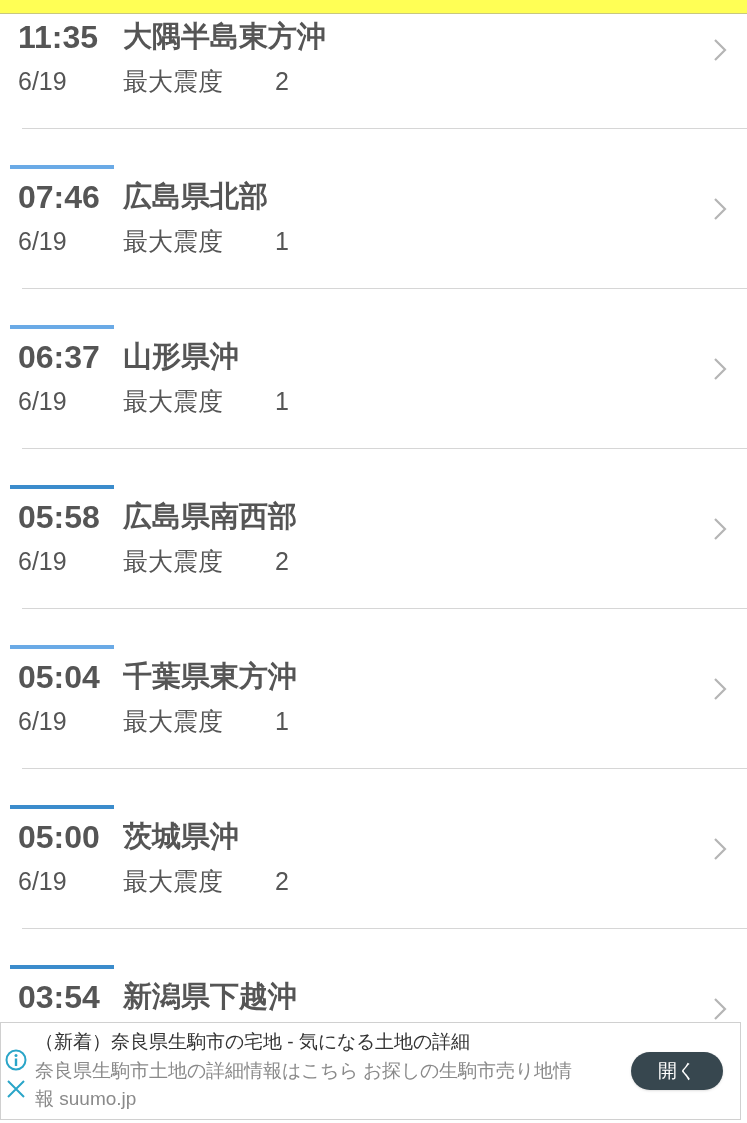 The width and height of the screenshot is (747, 1123). I want to click on ad-banner: （新着）奈良県生駒市の宅地 - 気になる土地の詳細 奈良県生駒市土地の詳細情報はこちら お探しの生駒市売り地情報 suumo.jp 開く, so click(370, 1071).